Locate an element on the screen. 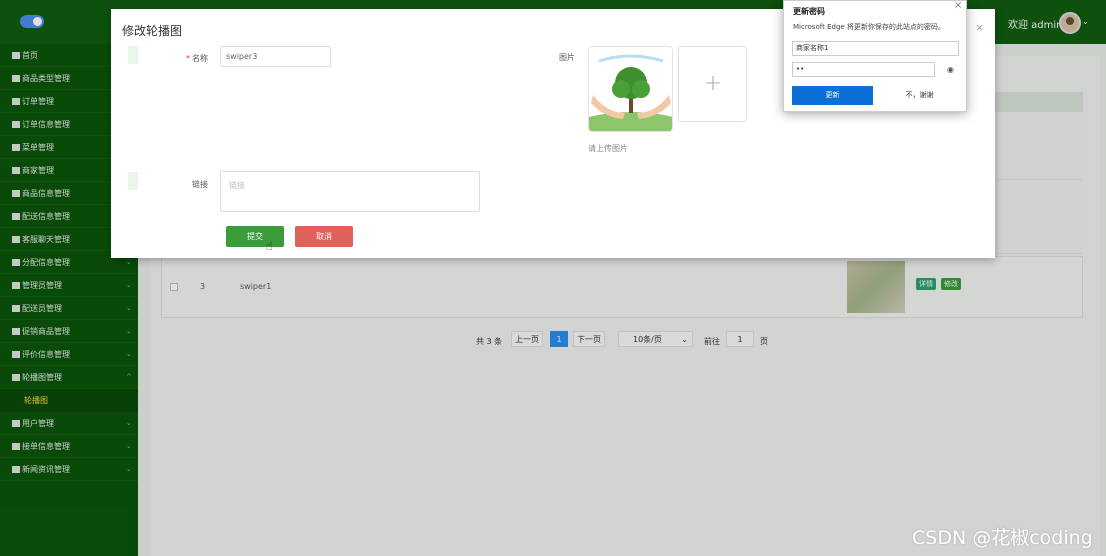 The width and height of the screenshot is (1106, 556). popup-title: 更新密码 is located at coordinates (809, 11).